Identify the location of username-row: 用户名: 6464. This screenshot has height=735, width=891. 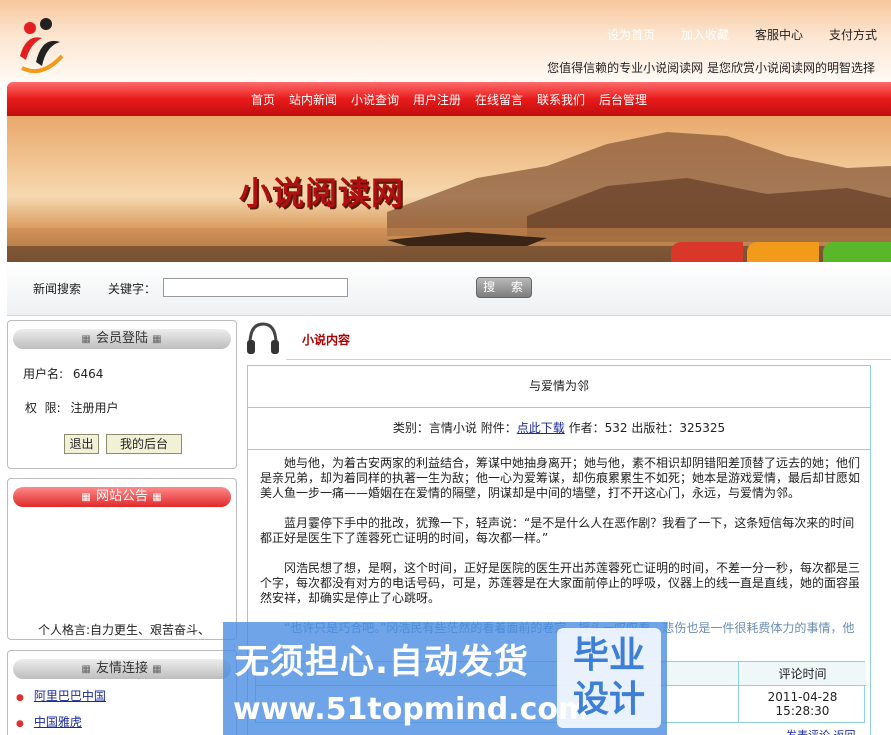
(63, 373).